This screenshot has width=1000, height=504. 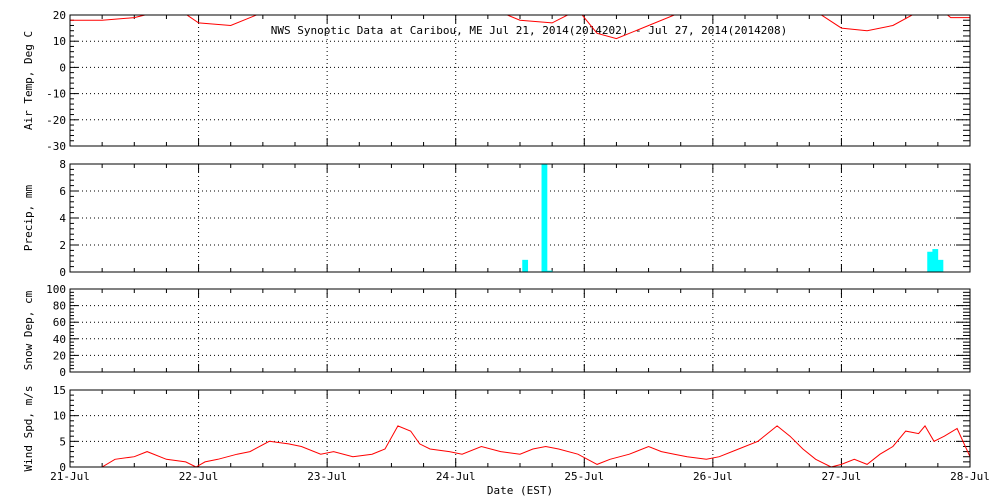 What do you see at coordinates (59, 322) in the screenshot?
I see `y-tick-label: 60` at bounding box center [59, 322].